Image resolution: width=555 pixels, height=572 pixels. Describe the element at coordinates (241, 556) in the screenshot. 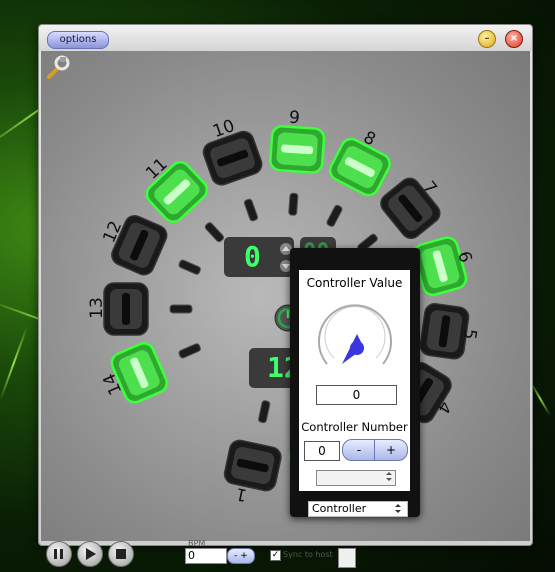

I see `bpm-stepper: - +` at that location.